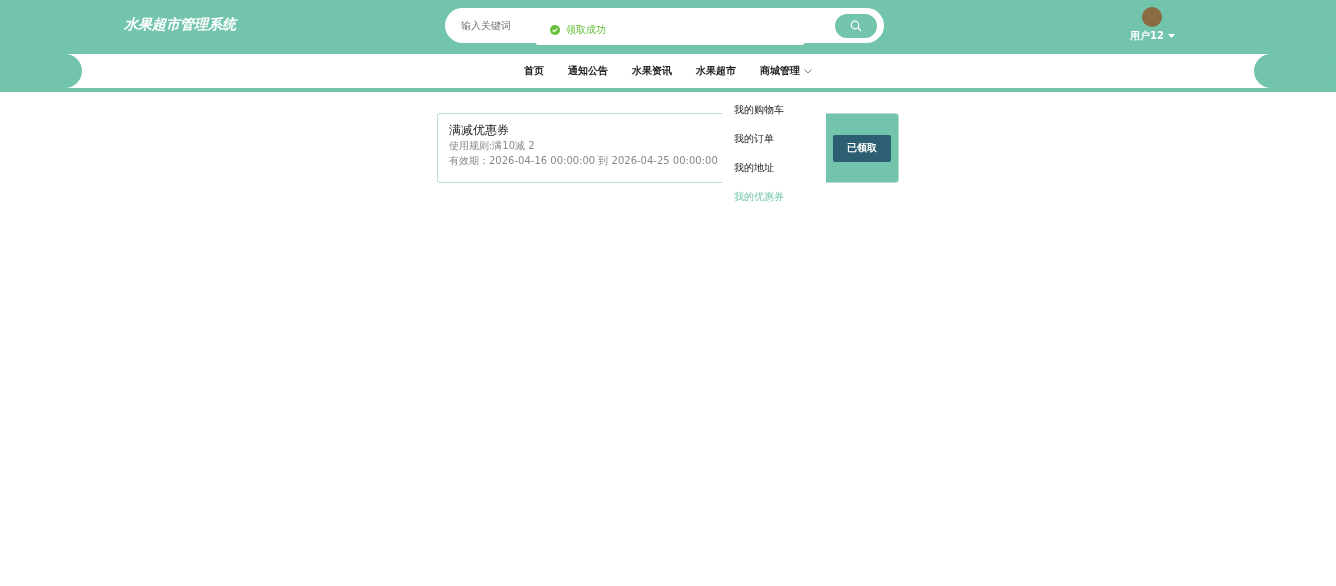 This screenshot has height=586, width=1336. I want to click on coupon-name: 满减优惠券, so click(479, 130).